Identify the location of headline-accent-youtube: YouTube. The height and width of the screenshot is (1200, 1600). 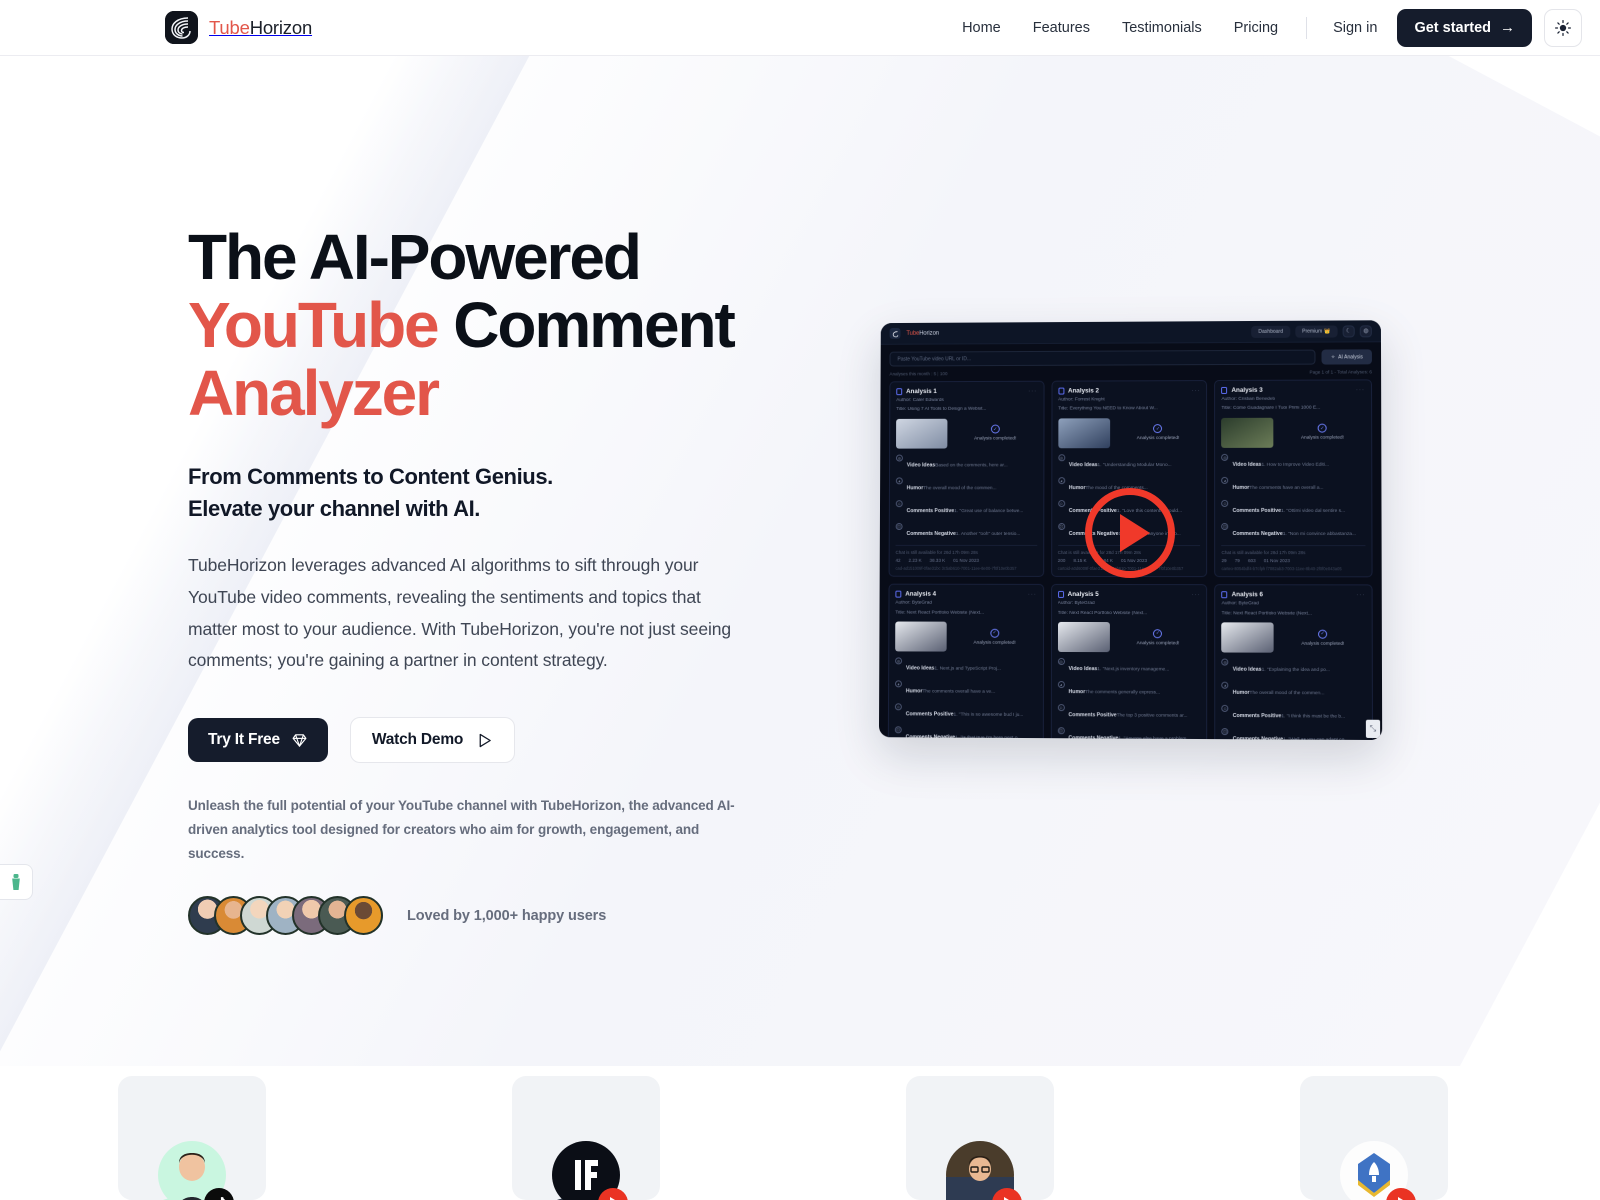
(314, 324).